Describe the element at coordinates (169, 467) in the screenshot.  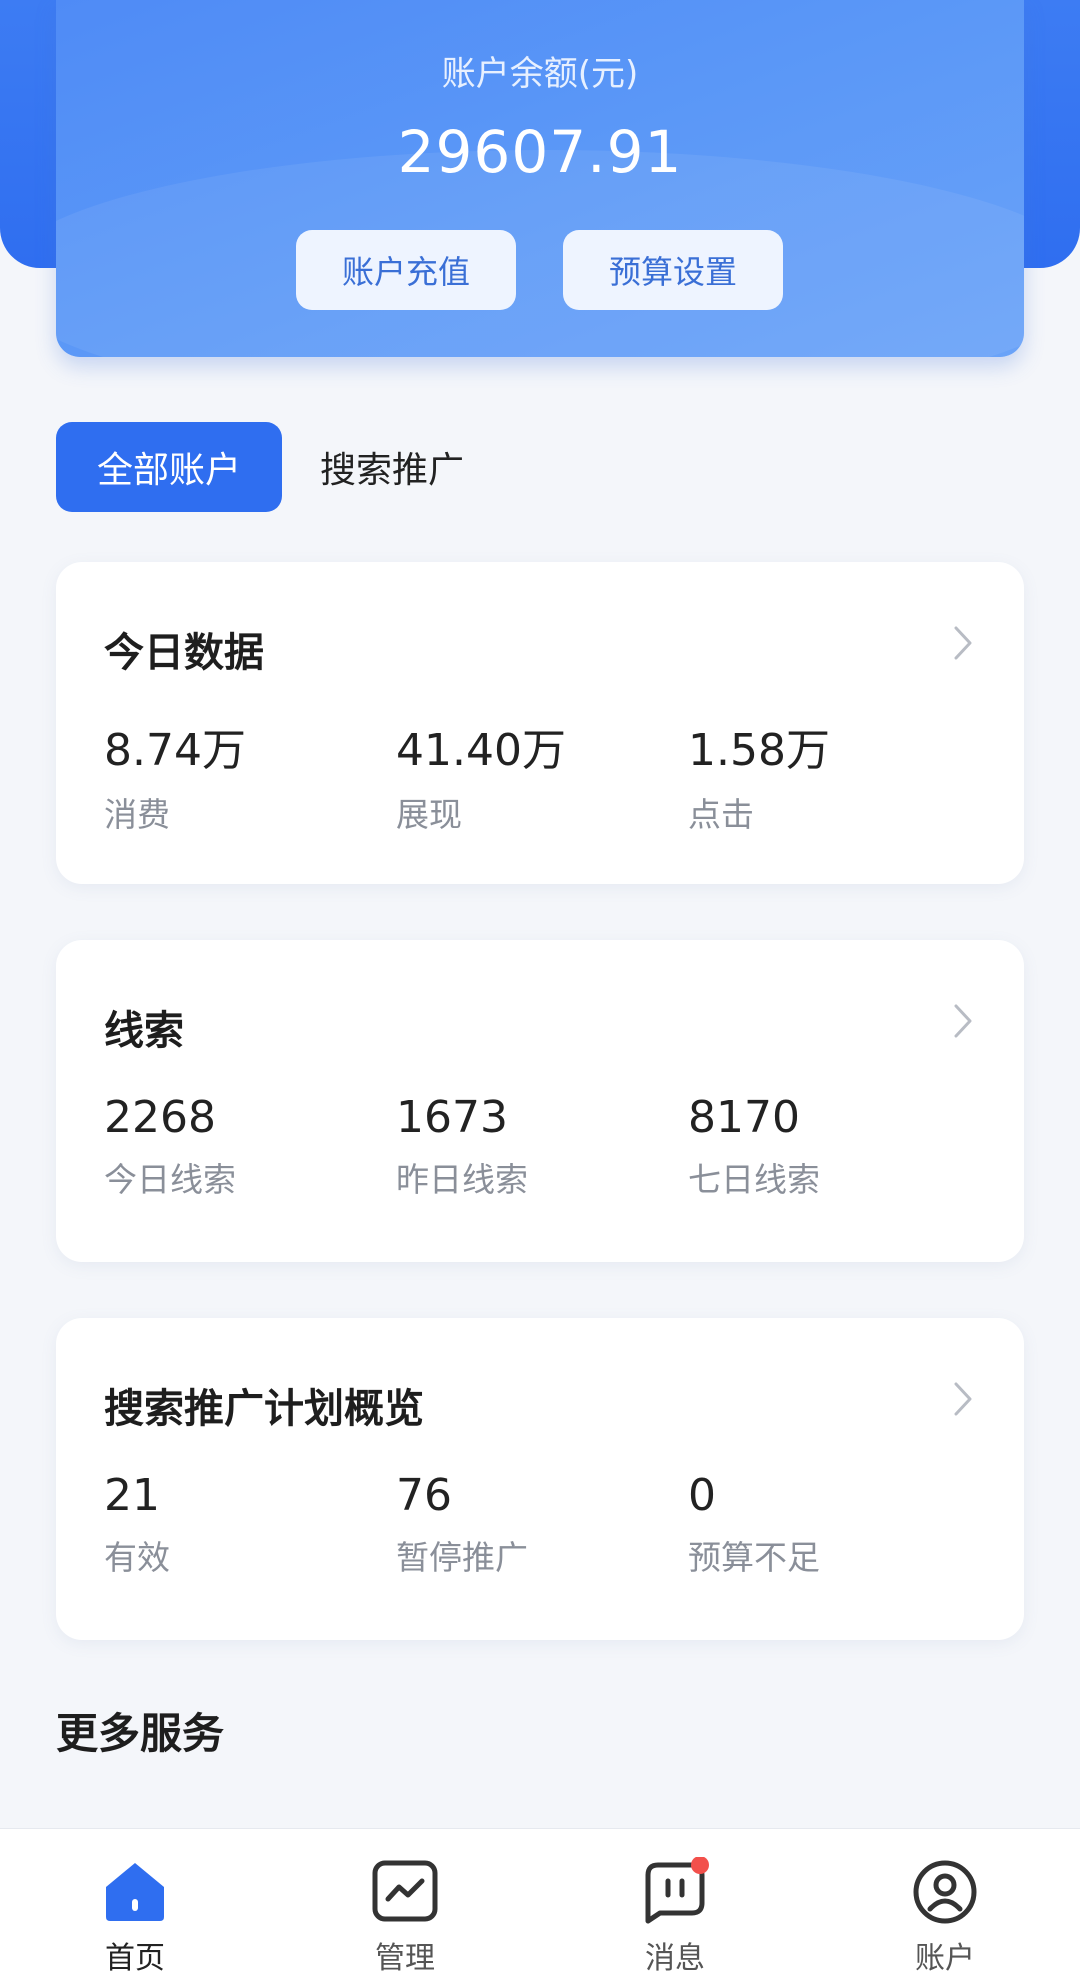
I see `tab-all-accounts: 全部账户` at that location.